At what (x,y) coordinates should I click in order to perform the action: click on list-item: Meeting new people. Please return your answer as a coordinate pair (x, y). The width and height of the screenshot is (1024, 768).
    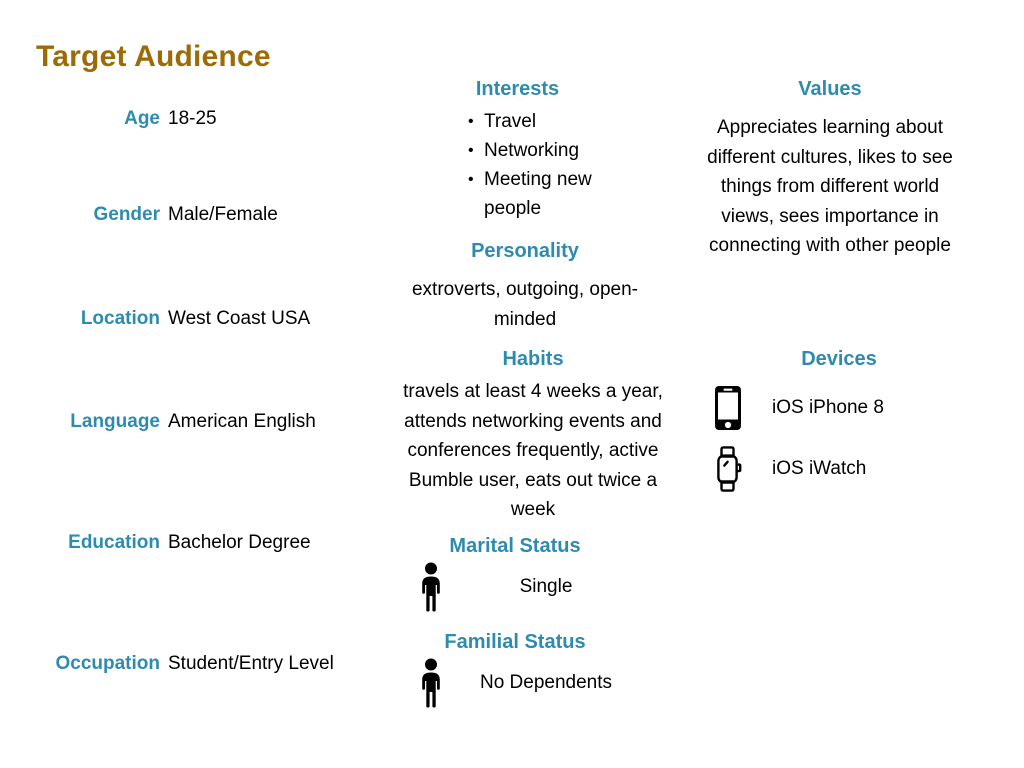
    Looking at the image, I should click on (556, 194).